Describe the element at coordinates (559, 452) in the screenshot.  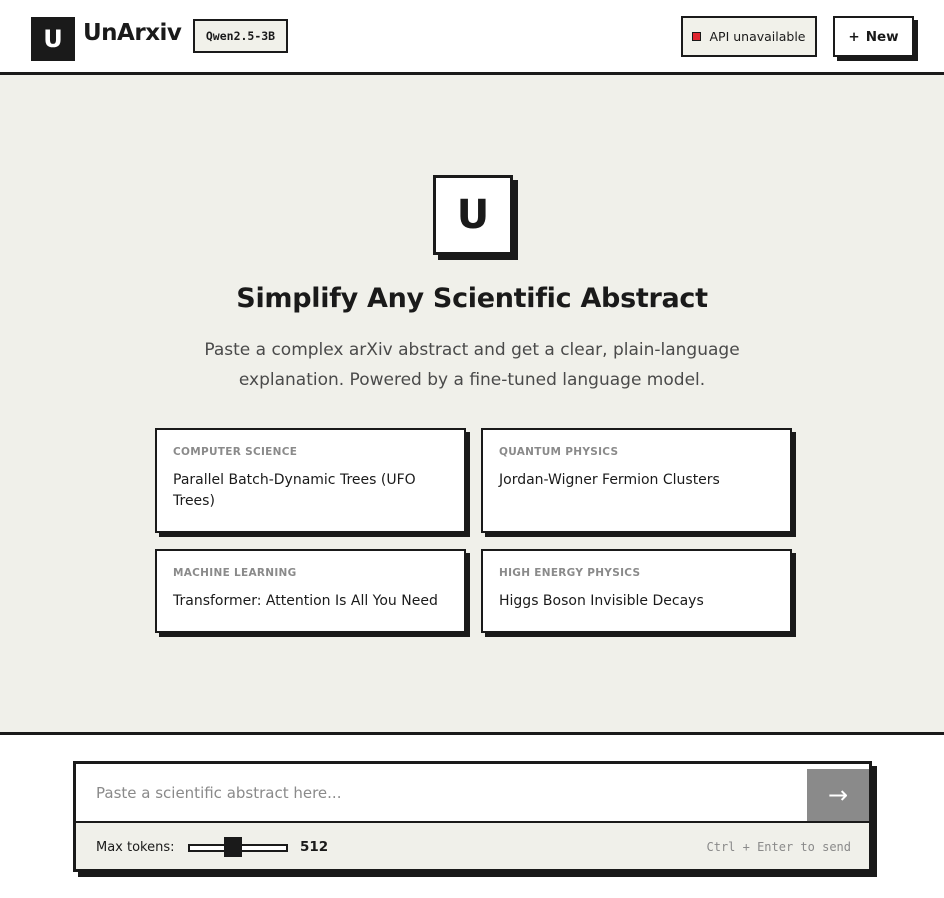
I see `card-category: QUANTUM PHYSICS` at that location.